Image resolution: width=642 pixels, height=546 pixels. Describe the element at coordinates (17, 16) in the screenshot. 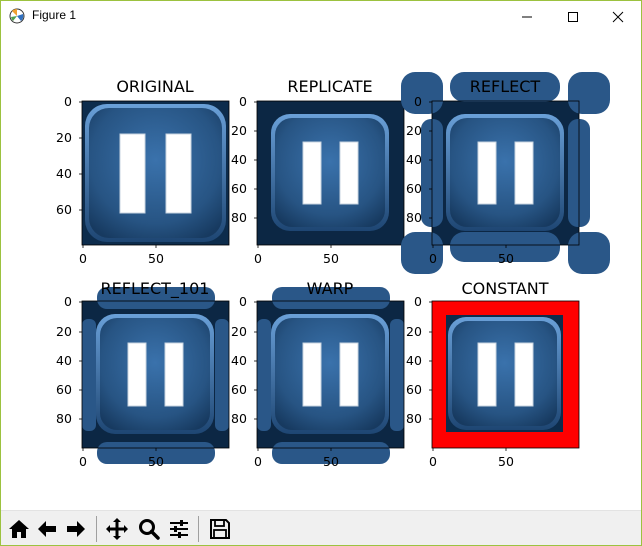

I see `matplotlib-app-icon` at that location.